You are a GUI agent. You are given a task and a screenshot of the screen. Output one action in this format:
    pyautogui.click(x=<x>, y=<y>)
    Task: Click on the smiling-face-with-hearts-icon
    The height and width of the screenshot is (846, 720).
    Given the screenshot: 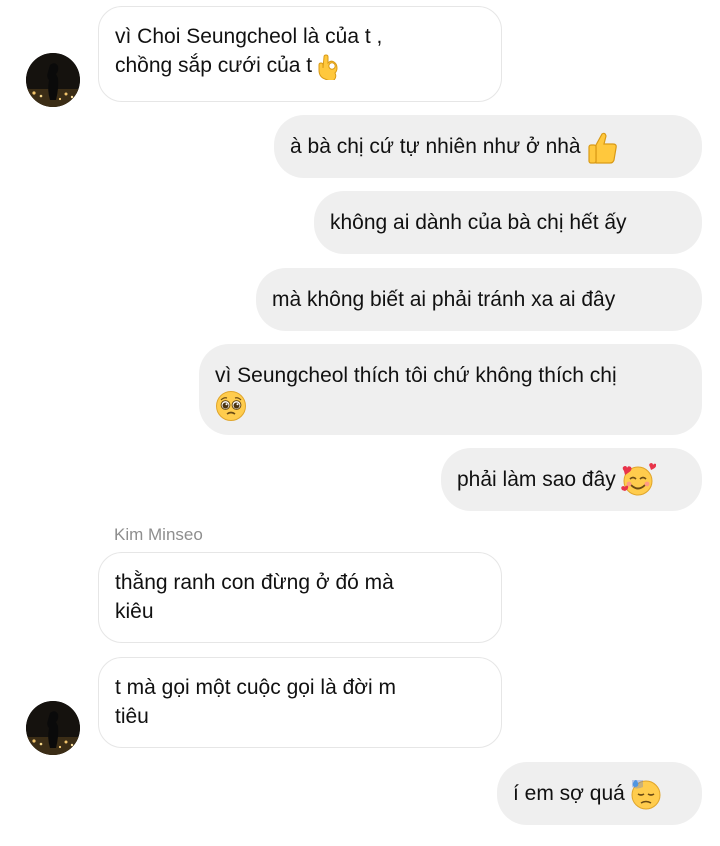 What is the action you would take?
    pyautogui.click(x=638, y=479)
    